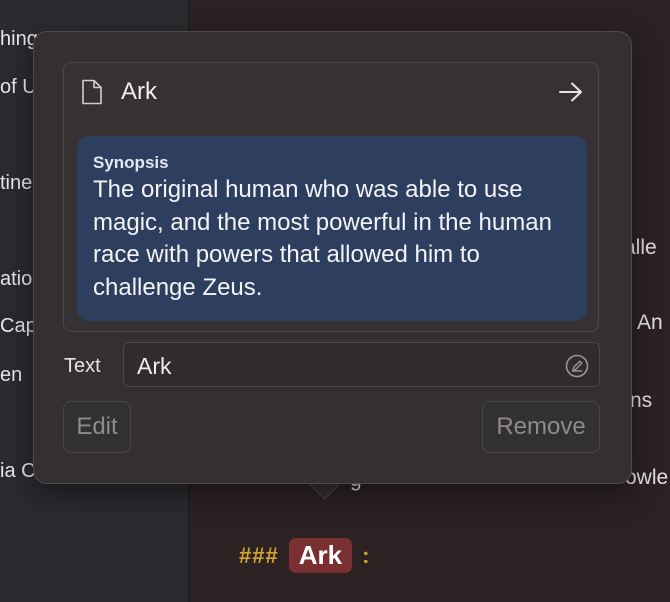  I want to click on edit-circle-icon, so click(577, 366).